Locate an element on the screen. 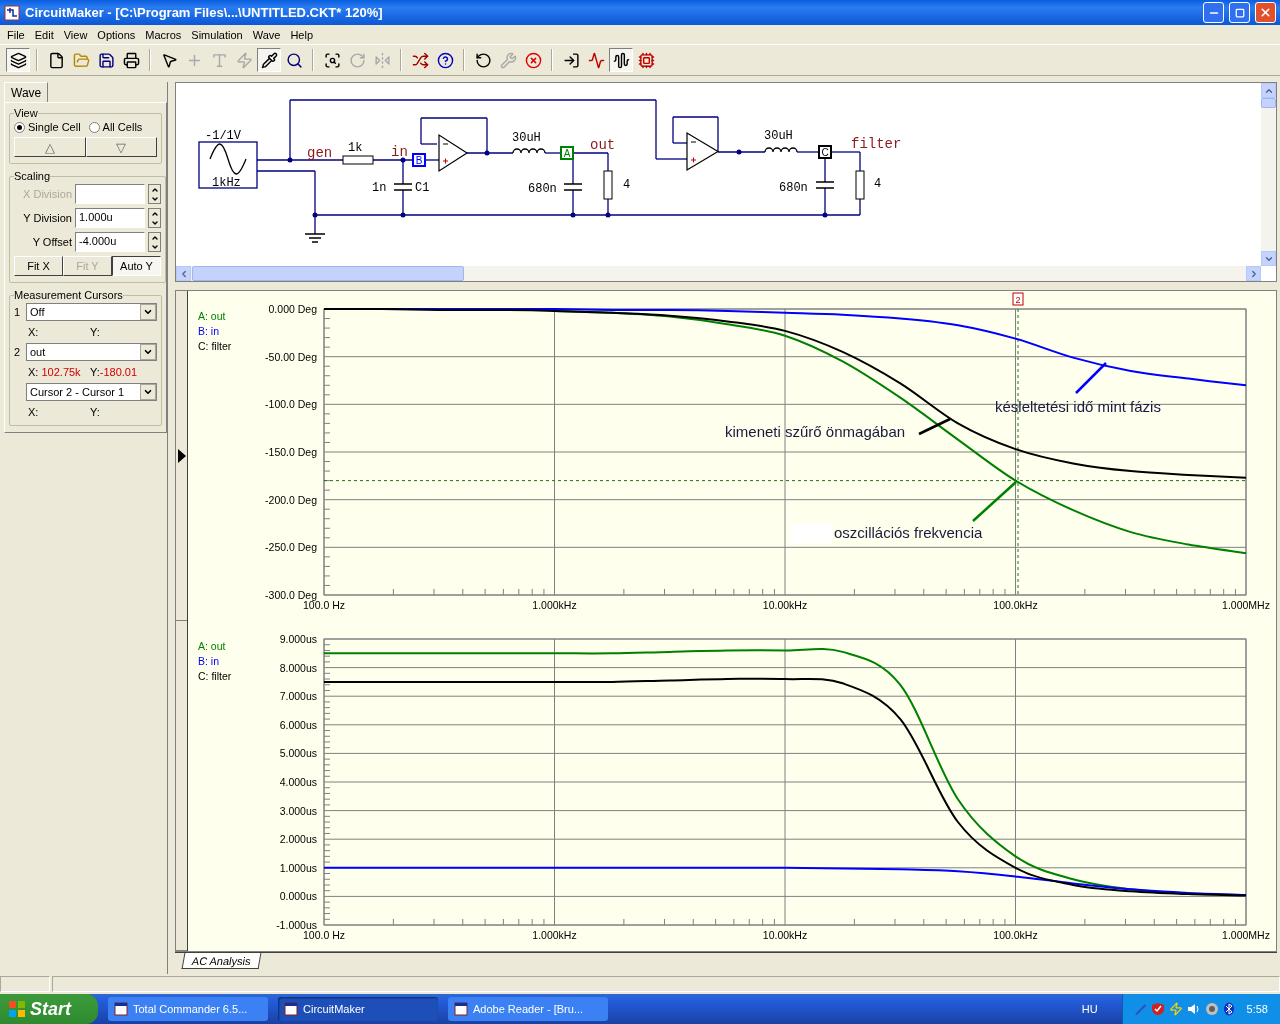 This screenshot has height=1024, width=1280. capacitor-symbol is located at coordinates (403, 187).